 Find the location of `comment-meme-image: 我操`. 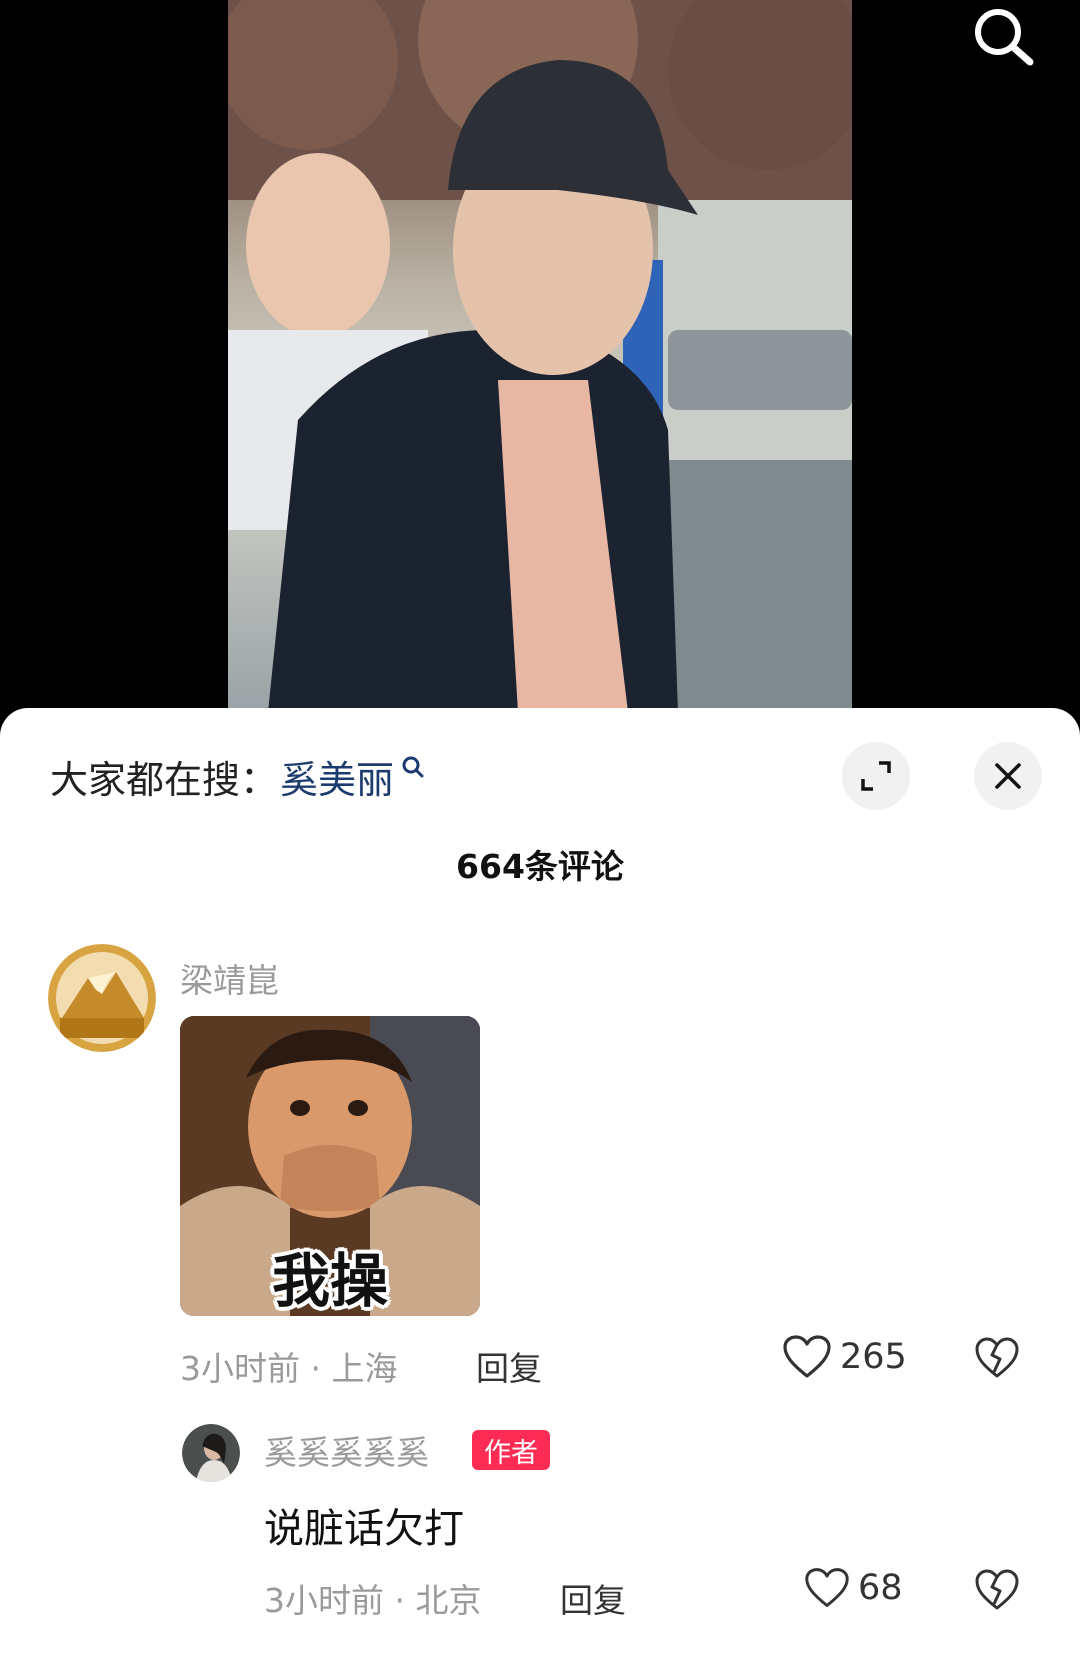

comment-meme-image: 我操 is located at coordinates (330, 1166).